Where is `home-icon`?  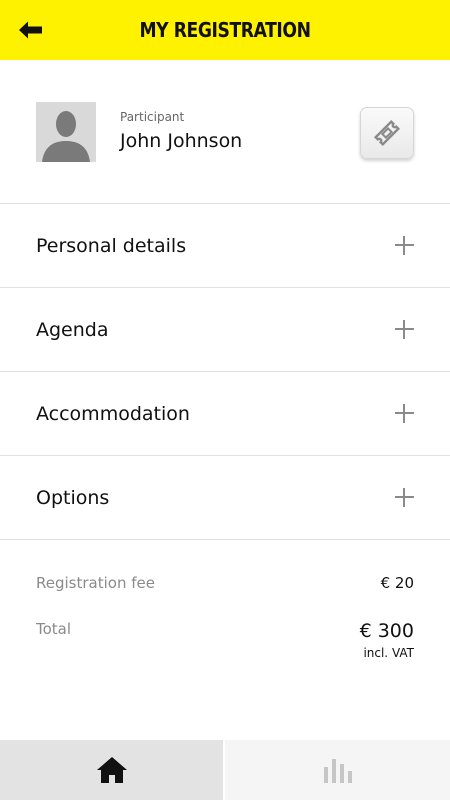
home-icon is located at coordinates (111, 770).